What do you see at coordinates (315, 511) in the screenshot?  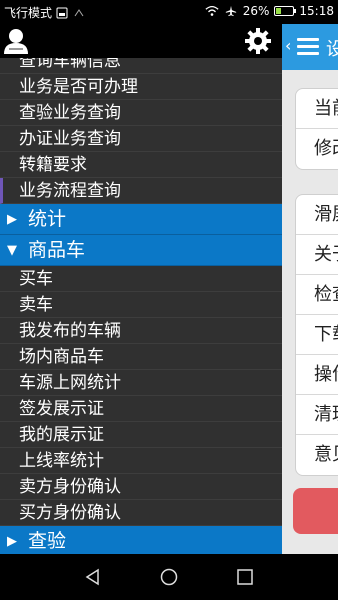 I see `logout-button` at bounding box center [315, 511].